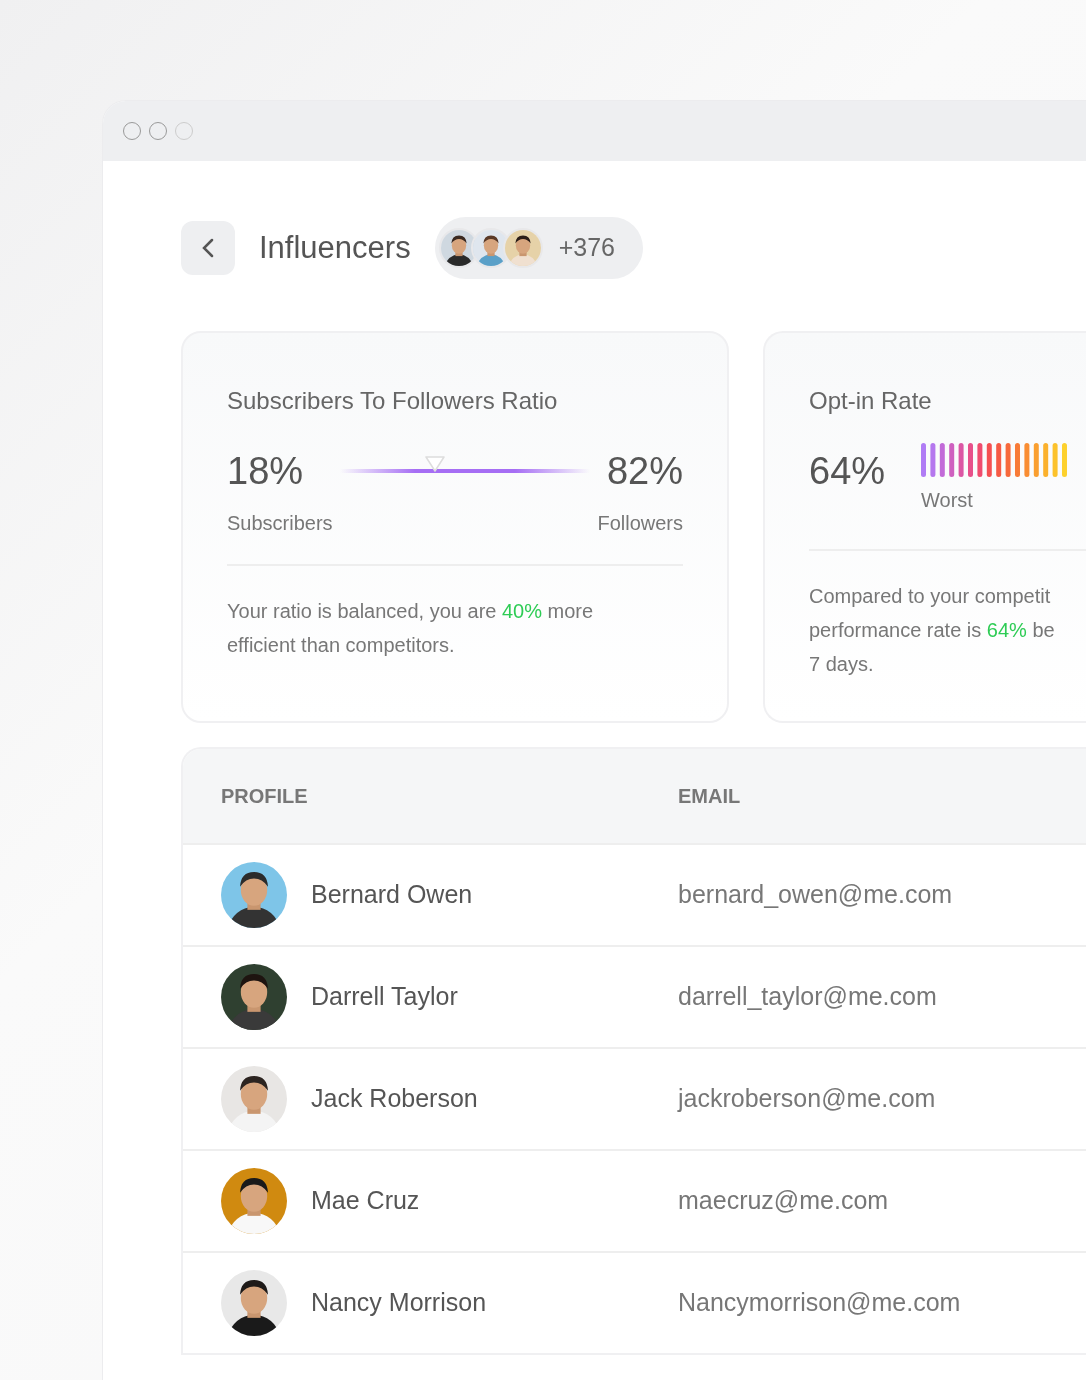  I want to click on card-description: Compared to your competit performance rate is 64% be 7 days., so click(932, 630).